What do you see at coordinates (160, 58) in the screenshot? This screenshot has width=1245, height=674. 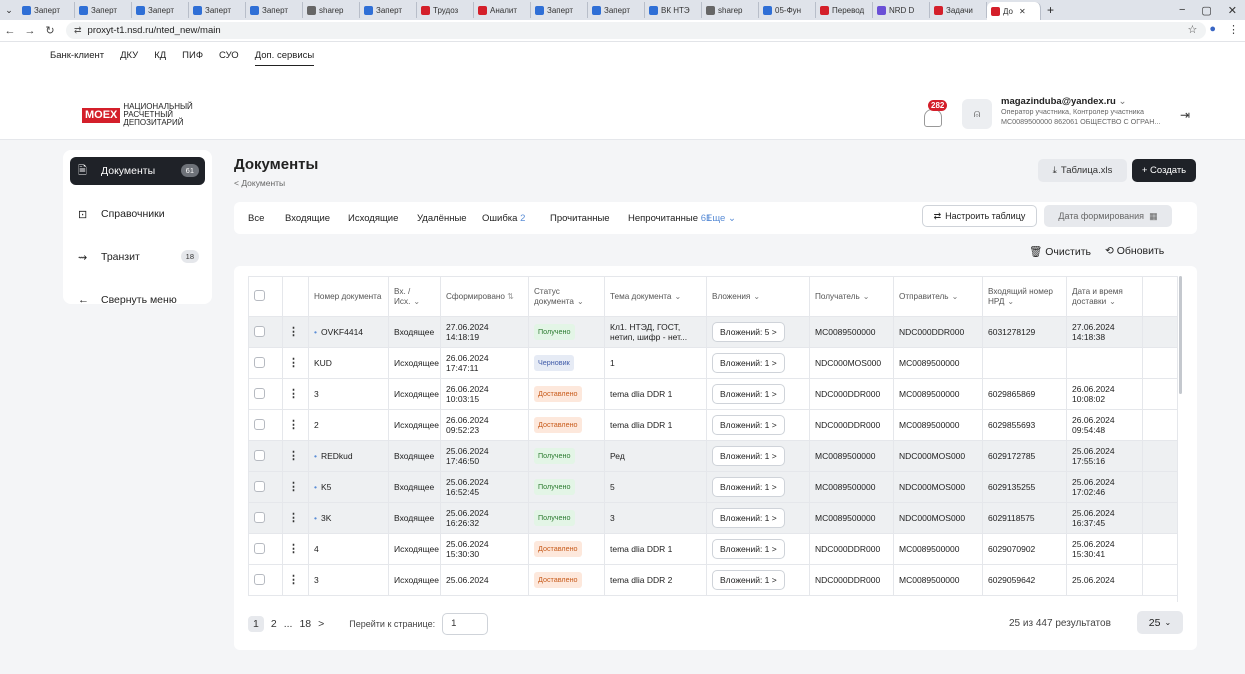 I see `site-menu-item: КД` at bounding box center [160, 58].